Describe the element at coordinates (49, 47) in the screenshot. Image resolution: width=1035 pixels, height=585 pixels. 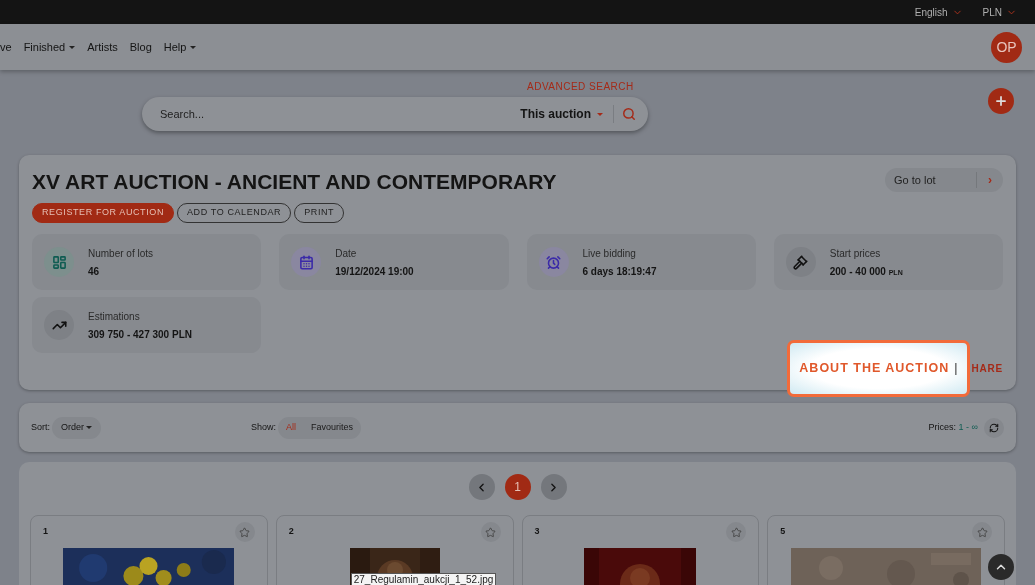
I see `nav-link: Finished` at that location.